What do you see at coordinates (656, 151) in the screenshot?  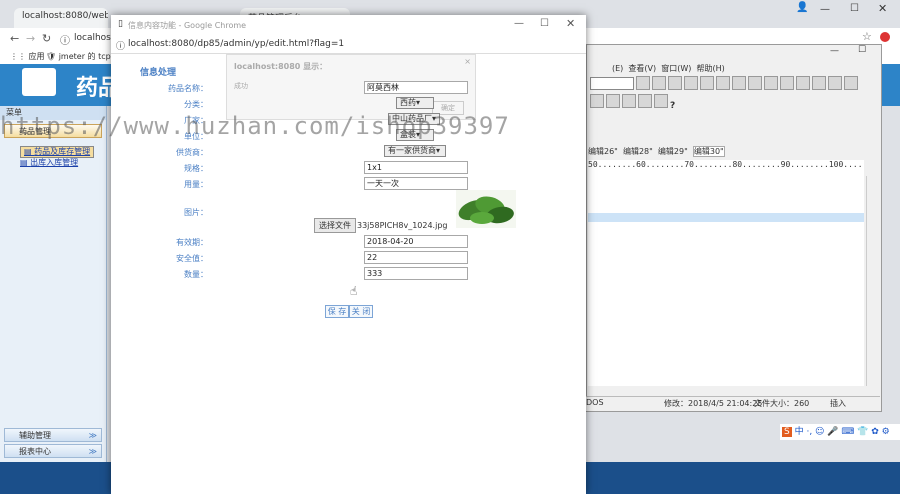 I see `editor-tabs: 编辑26" 编辑28" 编辑29" 编辑30"` at bounding box center [656, 151].